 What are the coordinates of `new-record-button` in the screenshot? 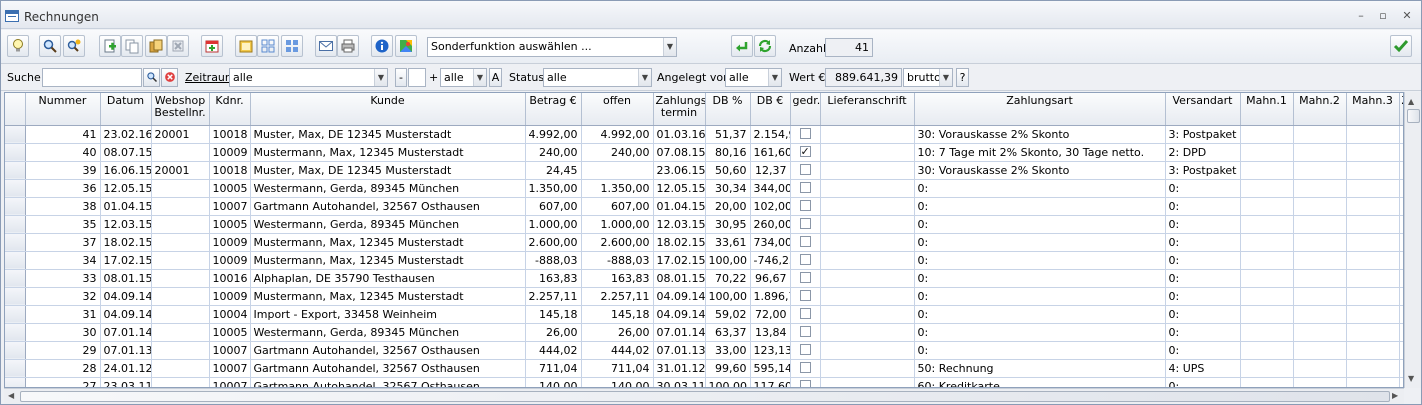 It's located at (110, 46).